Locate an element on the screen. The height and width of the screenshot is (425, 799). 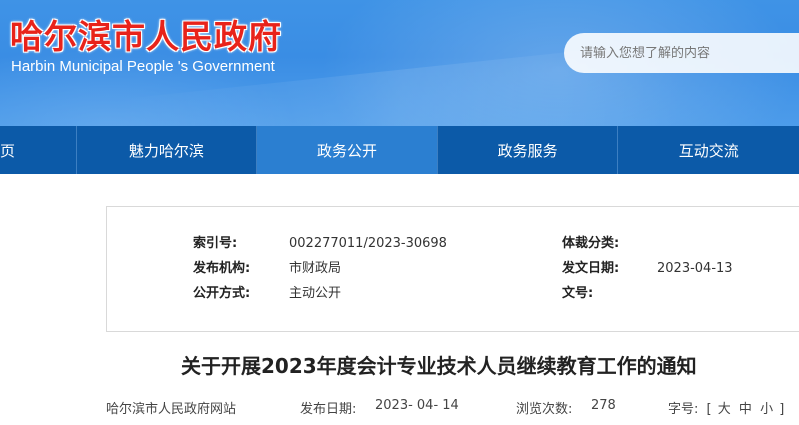
nav-item-home: 页 is located at coordinates (38, 150).